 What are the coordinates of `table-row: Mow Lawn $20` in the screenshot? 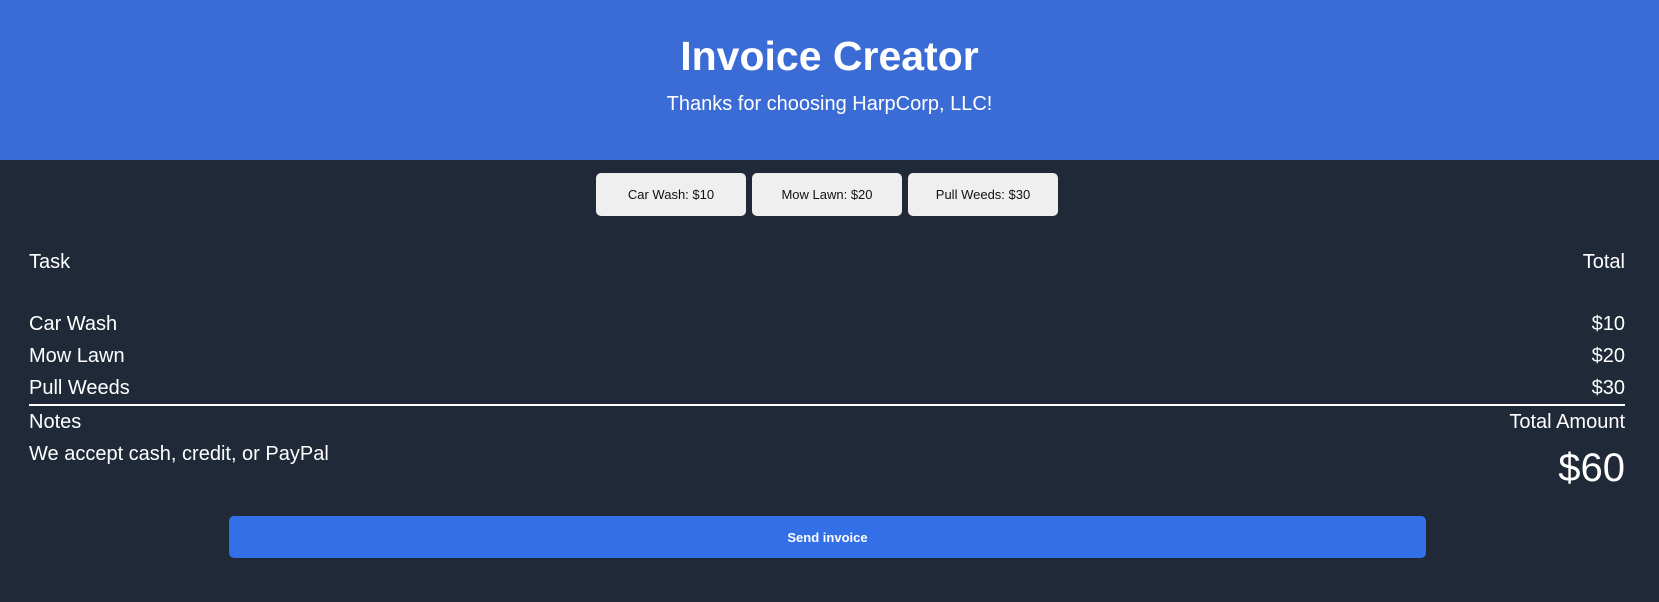 It's located at (827, 359).